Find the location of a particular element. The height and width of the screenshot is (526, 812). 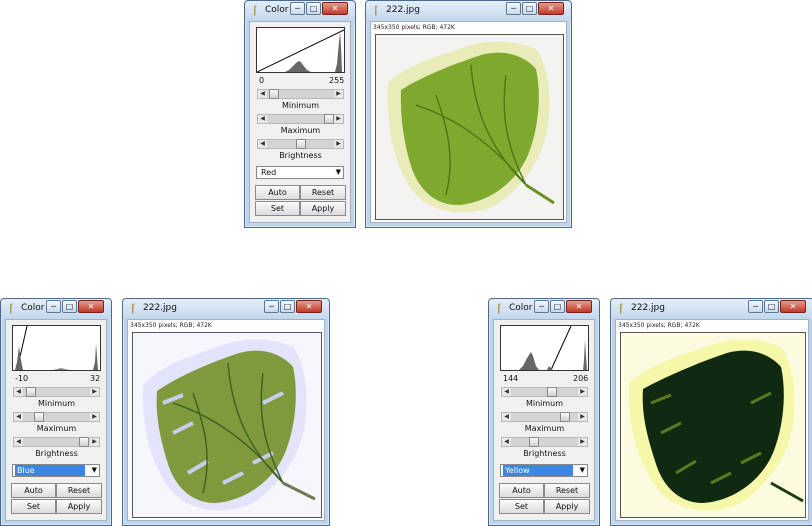

minimize-icon: ─ is located at coordinates (541, 306).